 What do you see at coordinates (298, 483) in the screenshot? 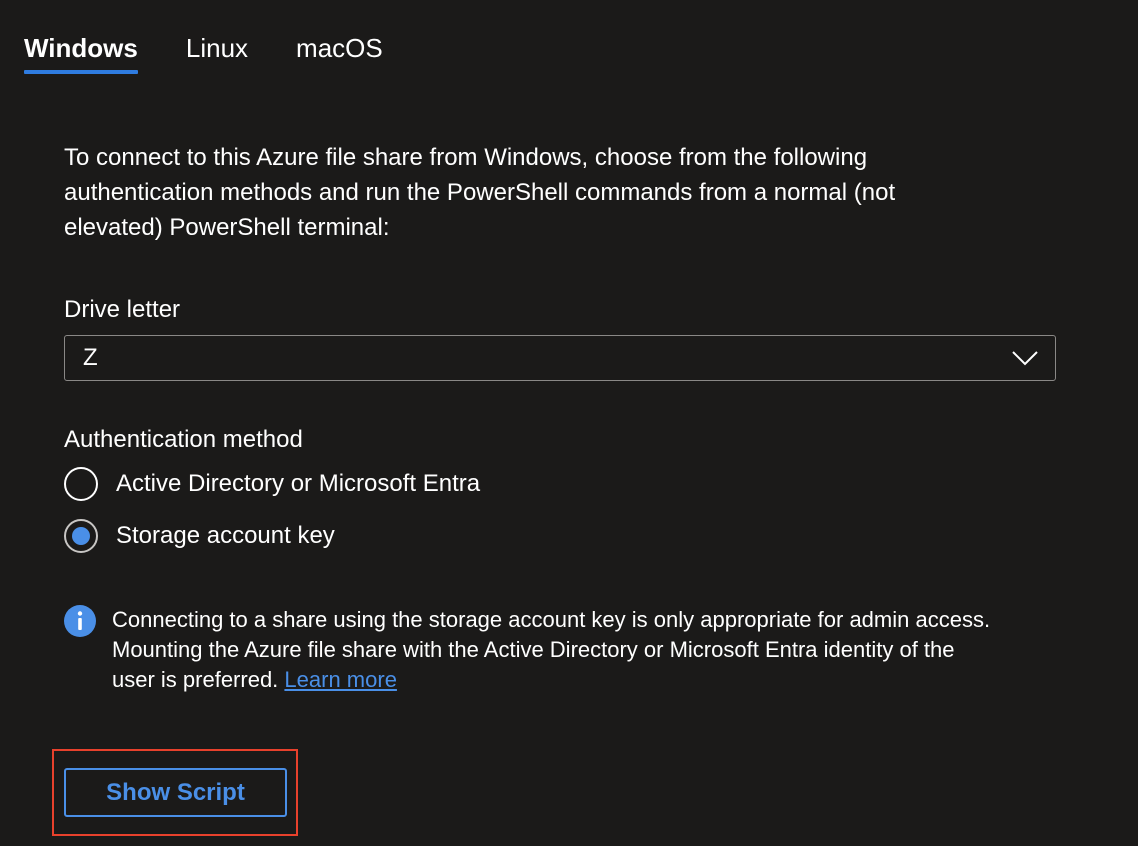
I see `radio-label-active-directory: Active Directory or Microsoft Entra` at bounding box center [298, 483].